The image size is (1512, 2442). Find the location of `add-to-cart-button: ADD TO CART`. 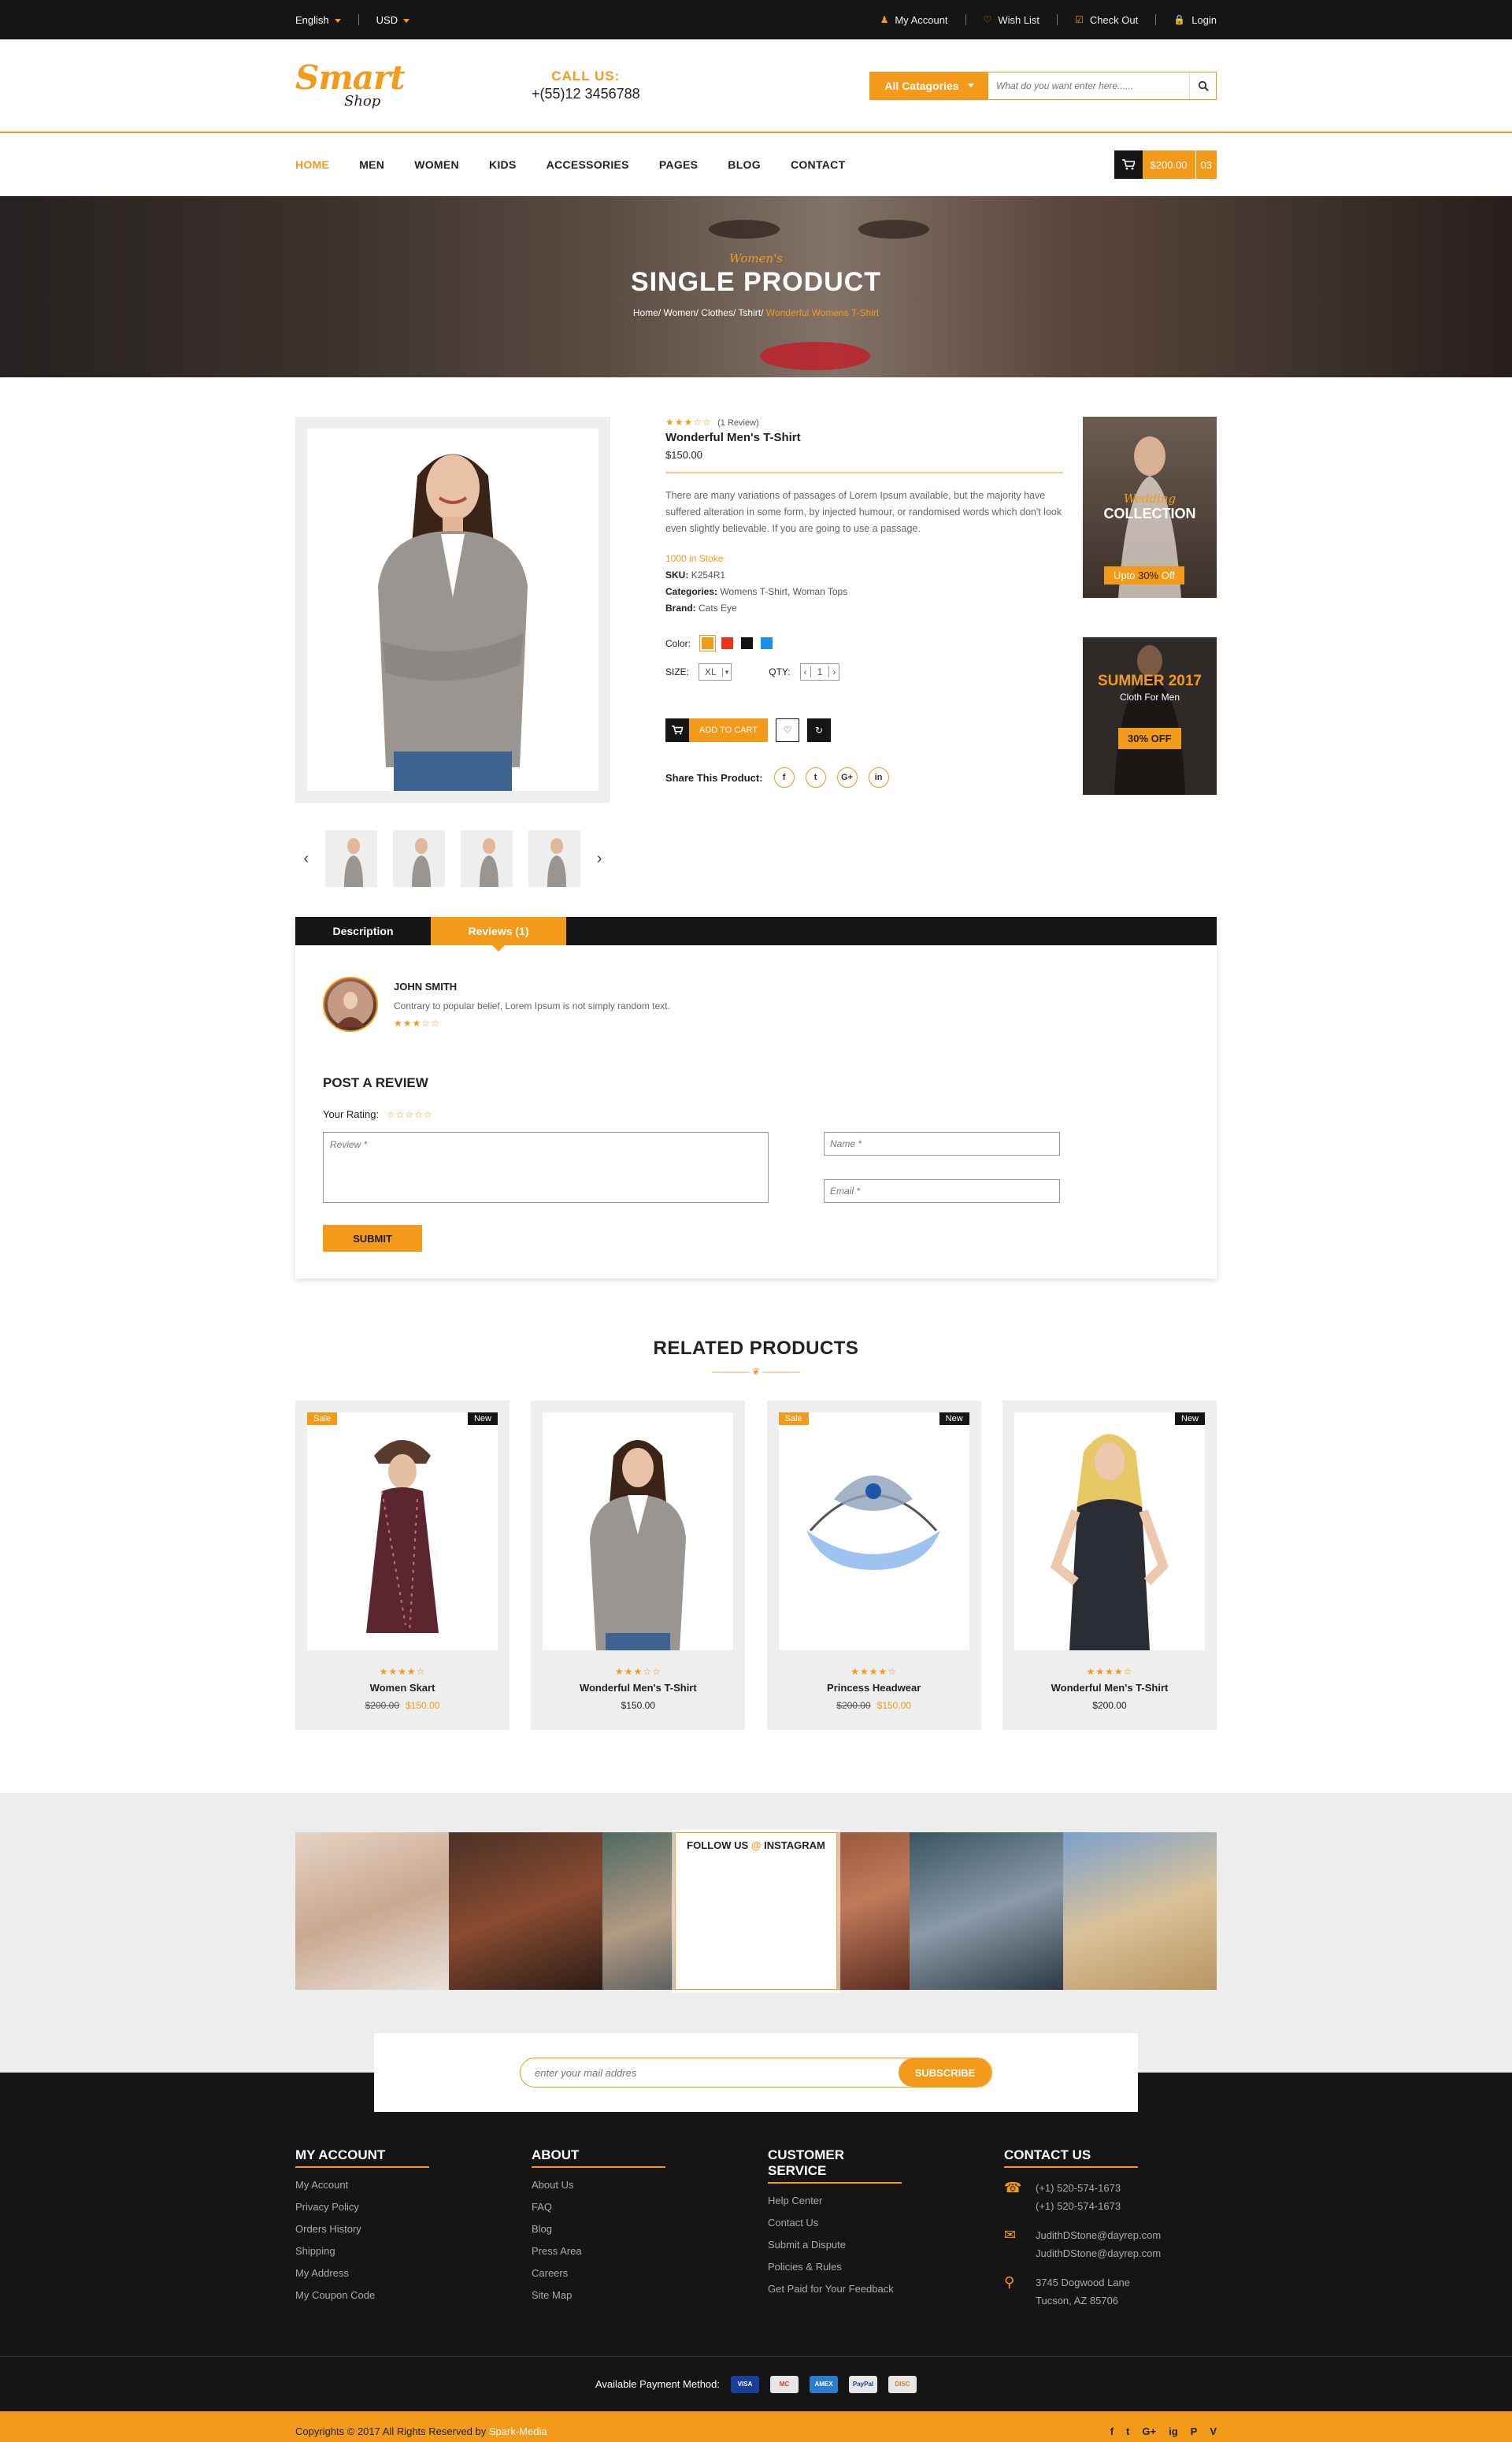

add-to-cart-button: ADD TO CART is located at coordinates (728, 730).